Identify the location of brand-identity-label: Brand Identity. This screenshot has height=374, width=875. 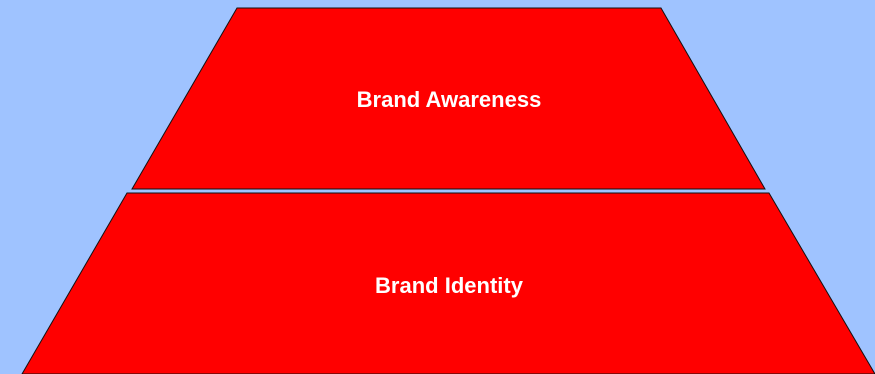
(449, 285).